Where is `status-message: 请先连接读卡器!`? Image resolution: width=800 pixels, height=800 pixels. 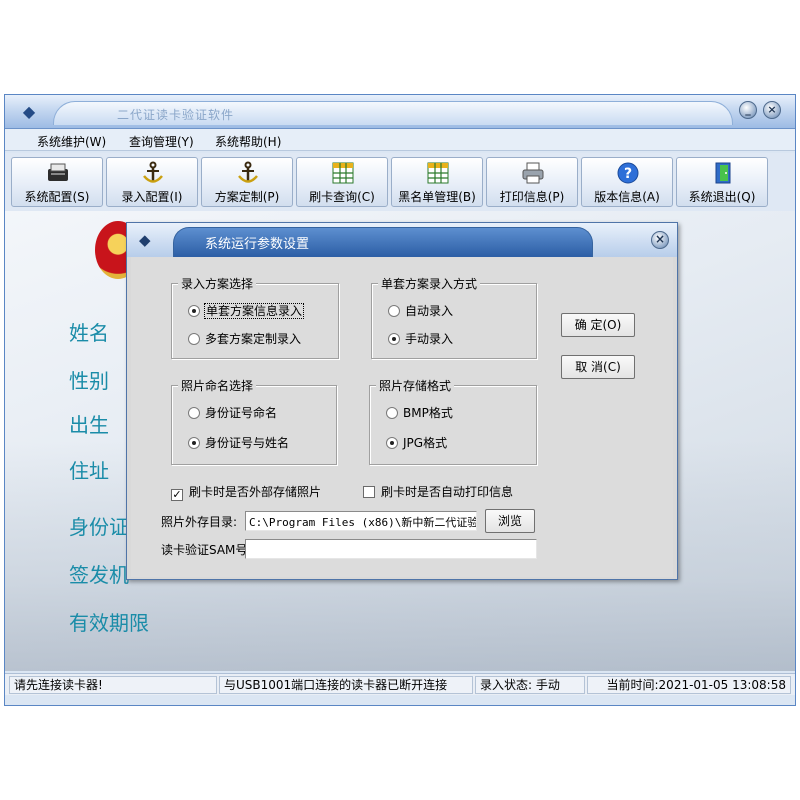 status-message: 请先连接读卡器! is located at coordinates (113, 685).